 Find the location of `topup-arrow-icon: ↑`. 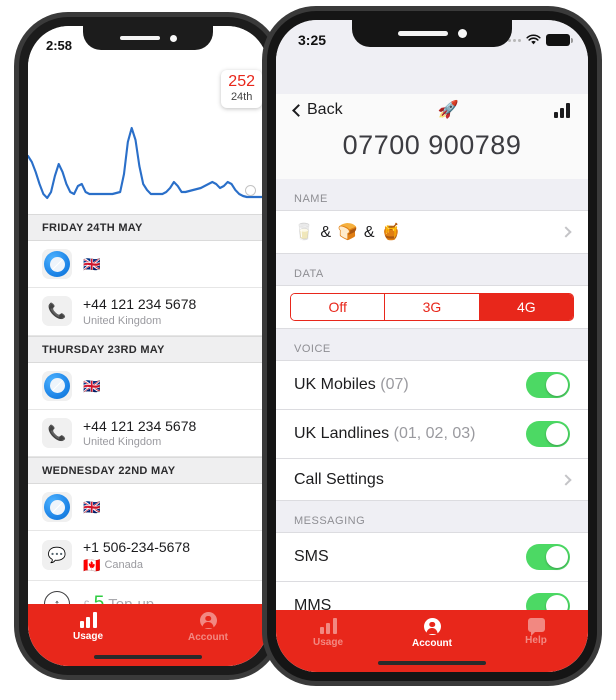

topup-arrow-icon: ↑ is located at coordinates (57, 596).